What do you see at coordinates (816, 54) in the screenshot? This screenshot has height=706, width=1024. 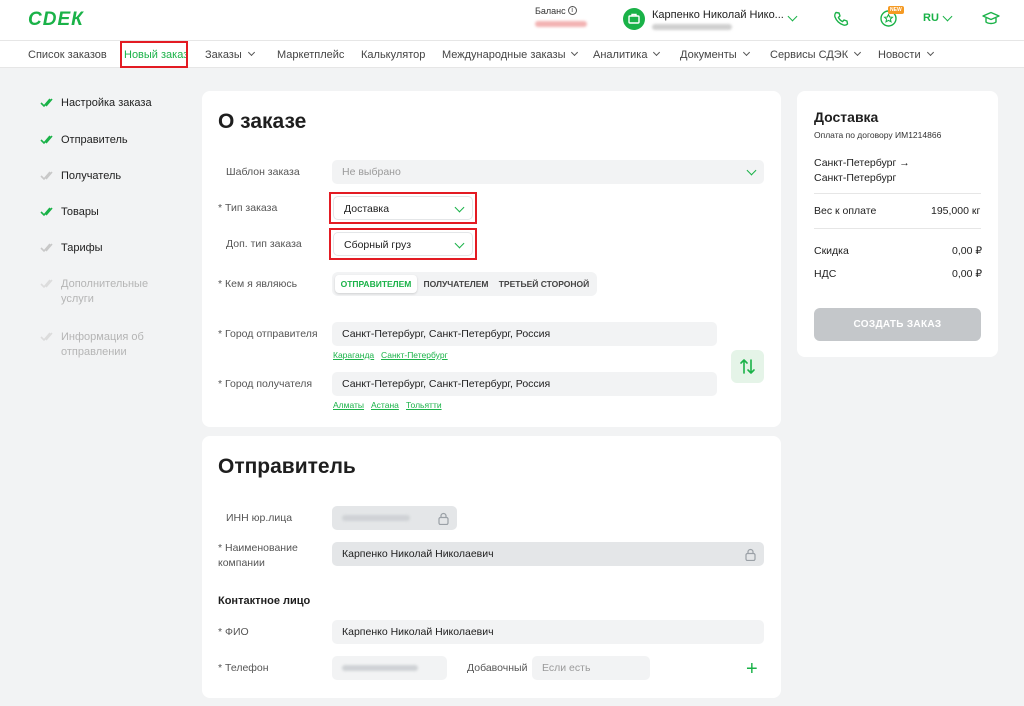 I see `nav-cdek-services: Сервисы СДЭК` at bounding box center [816, 54].